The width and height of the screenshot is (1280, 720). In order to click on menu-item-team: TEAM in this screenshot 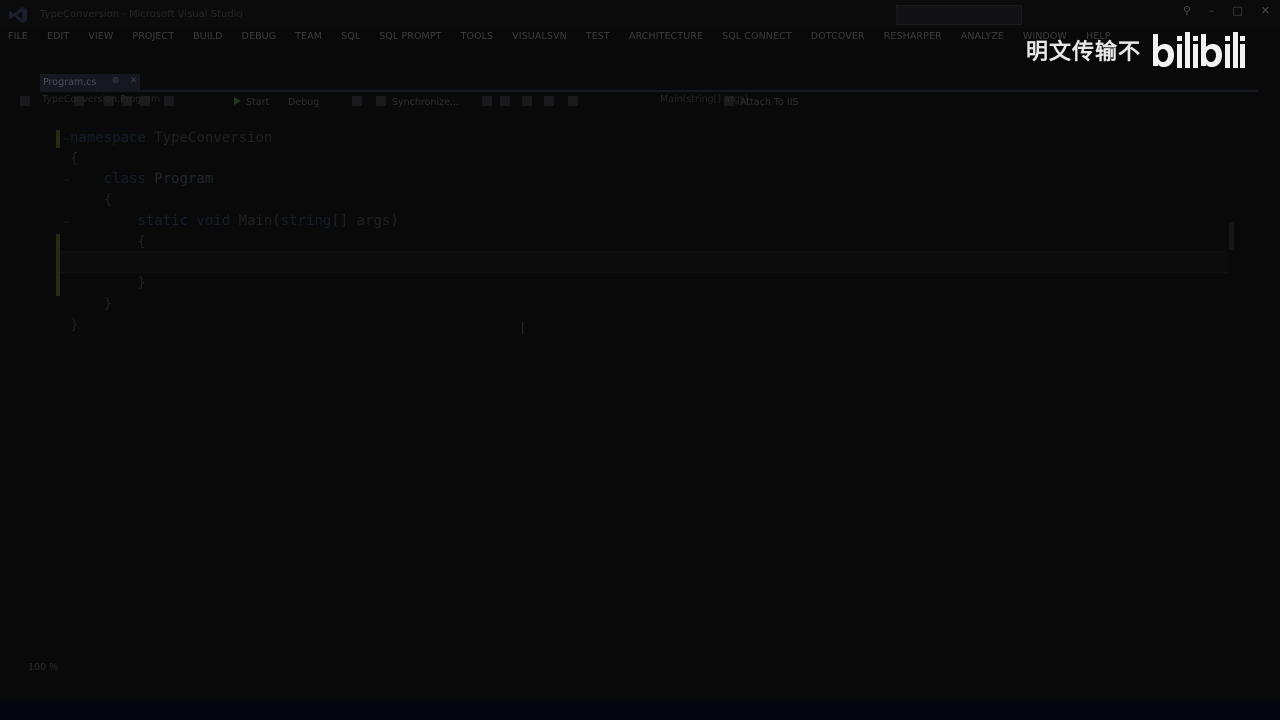, I will do `click(308, 36)`.